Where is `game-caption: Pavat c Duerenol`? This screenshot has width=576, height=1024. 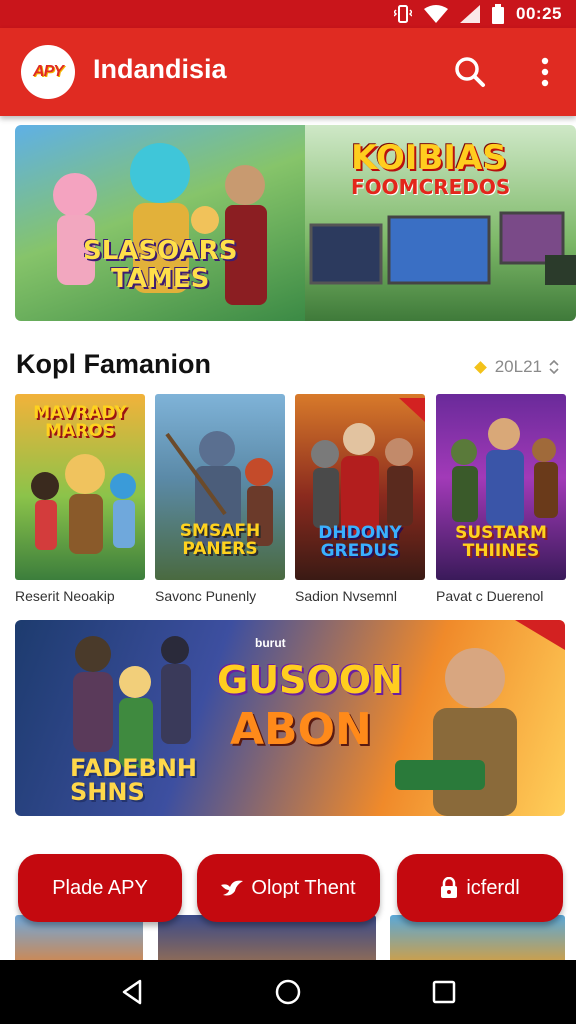 game-caption: Pavat c Duerenol is located at coordinates (490, 596).